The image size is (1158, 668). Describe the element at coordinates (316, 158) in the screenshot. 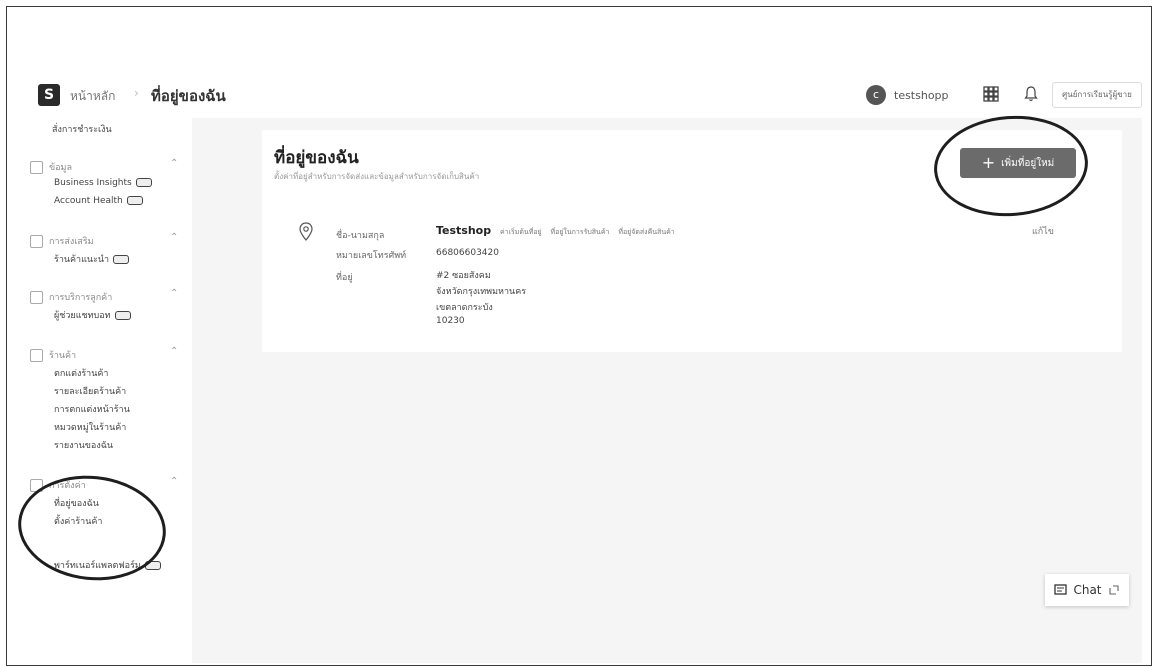

I see `page-title: ที่อยู่ของฉัน` at that location.